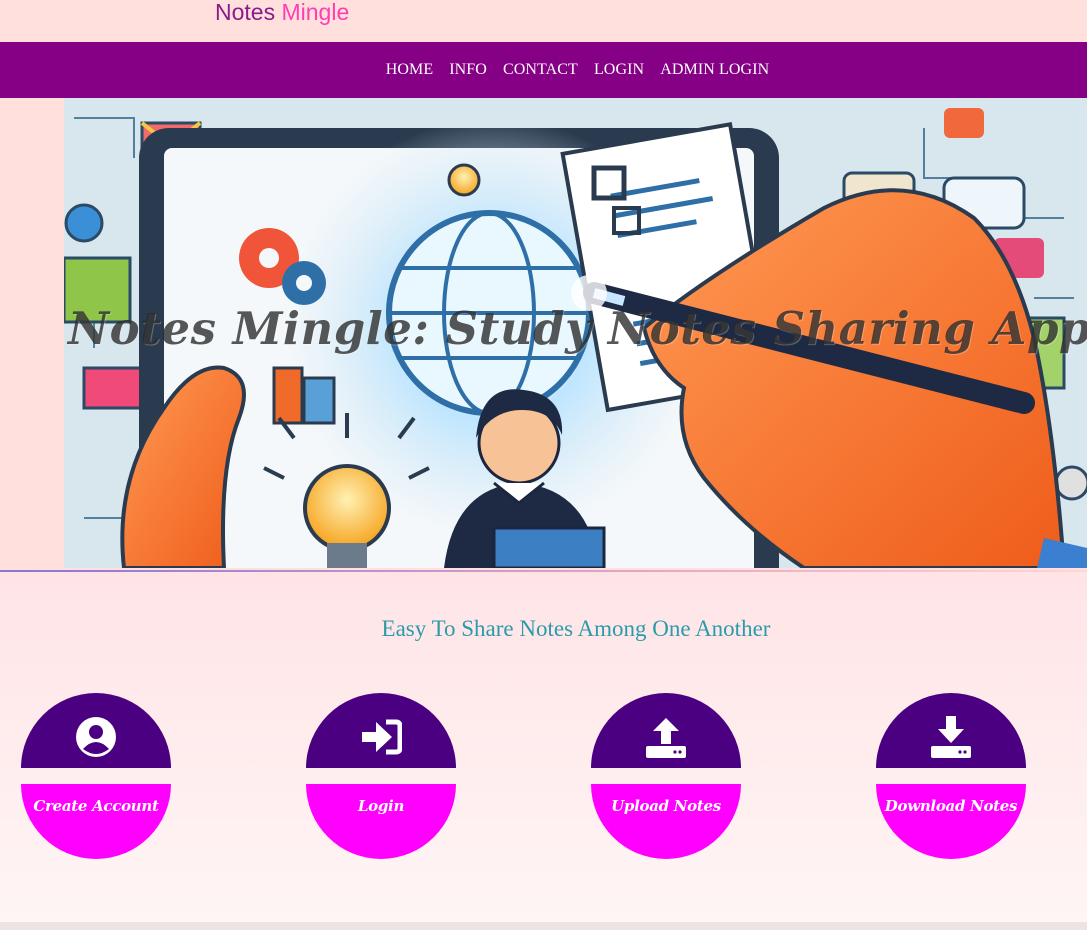  Describe the element at coordinates (468, 70) in the screenshot. I see `nav-info-link: INFO` at that location.